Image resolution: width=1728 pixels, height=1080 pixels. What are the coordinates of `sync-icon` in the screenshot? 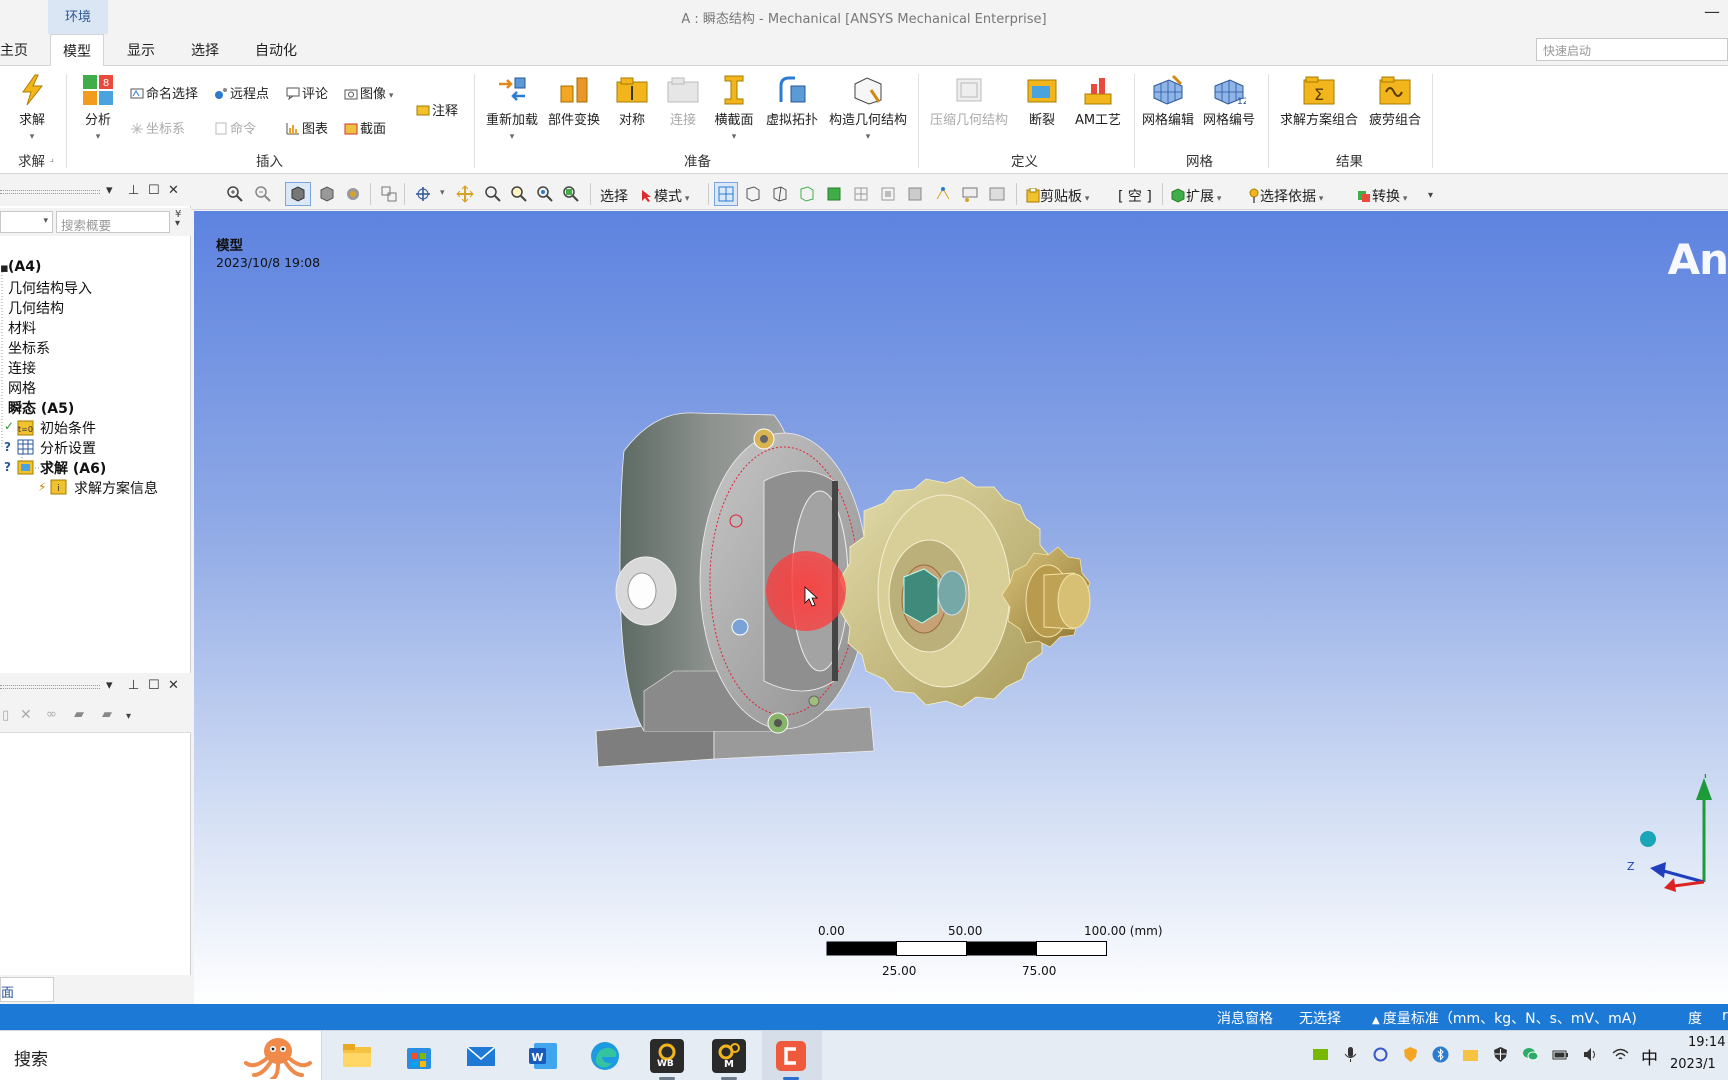 It's located at (1380, 1054).